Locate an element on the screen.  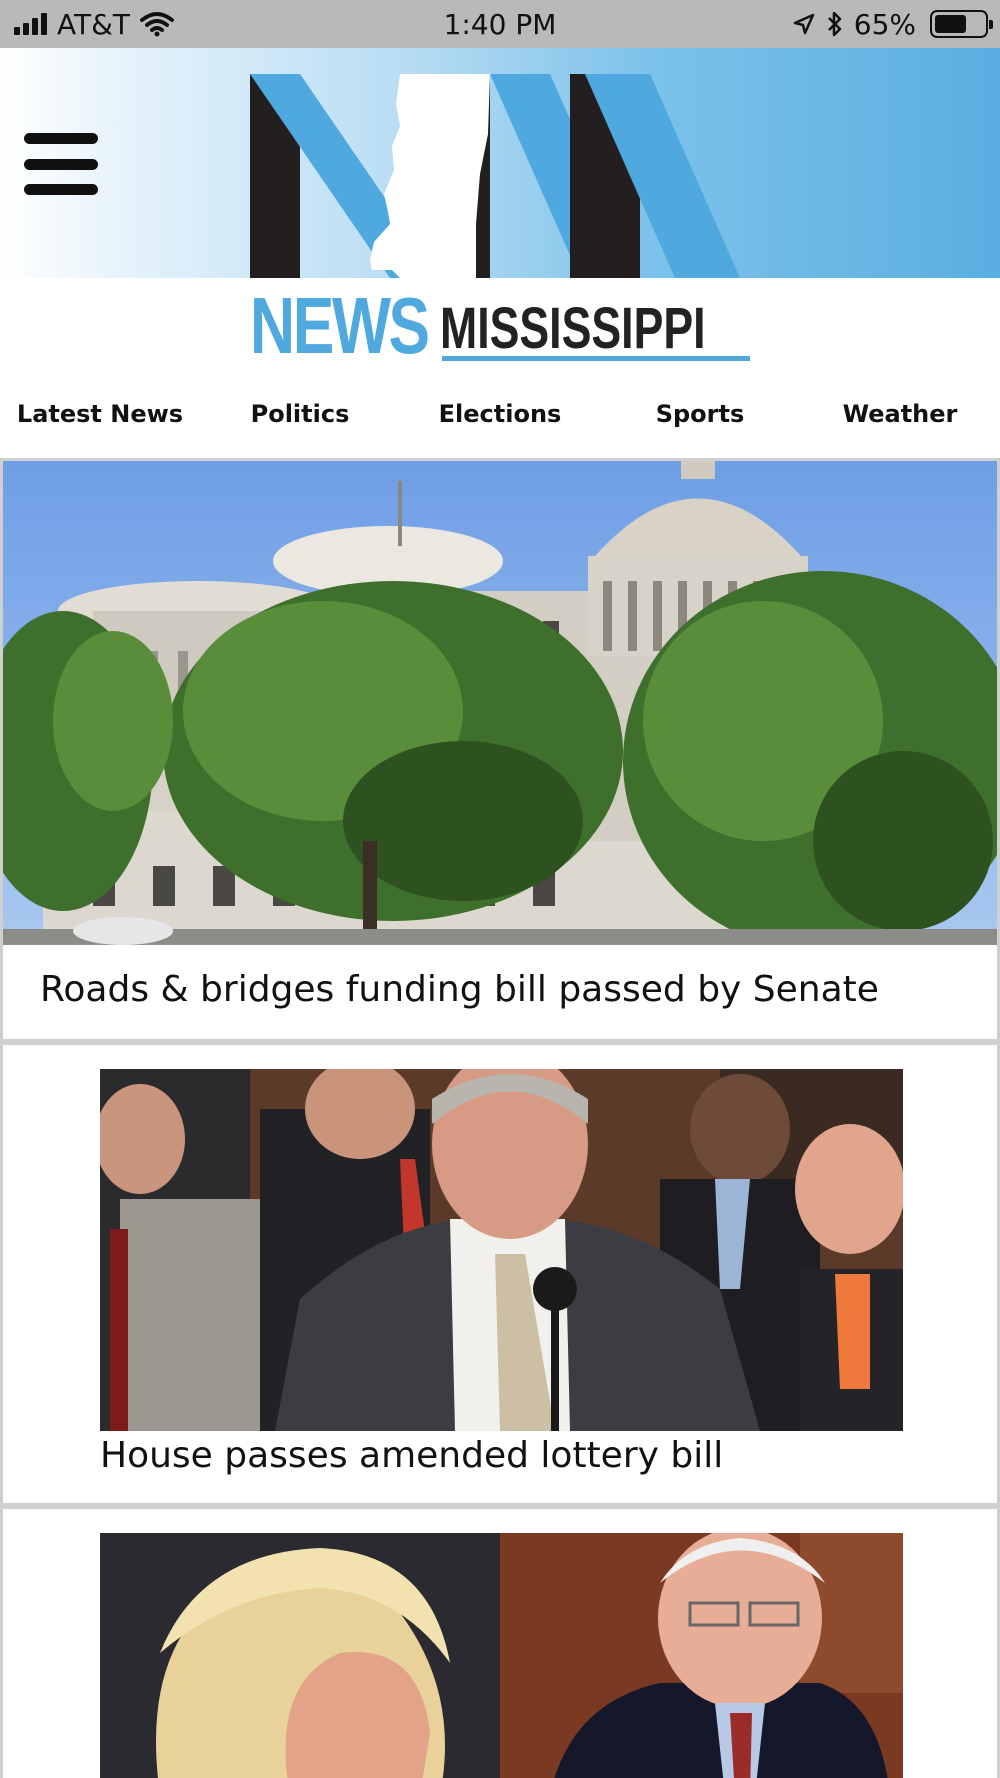
battery-fill is located at coordinates (950, 24).